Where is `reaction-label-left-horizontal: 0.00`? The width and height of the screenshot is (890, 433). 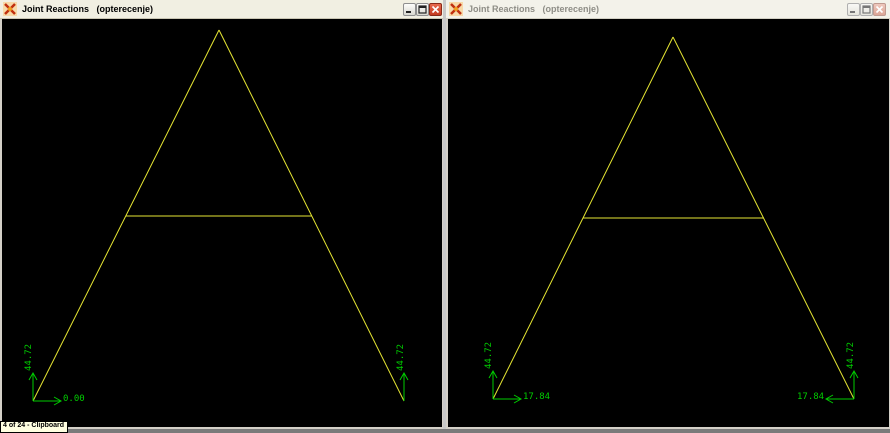
reaction-label-left-horizontal: 0.00 is located at coordinates (74, 399).